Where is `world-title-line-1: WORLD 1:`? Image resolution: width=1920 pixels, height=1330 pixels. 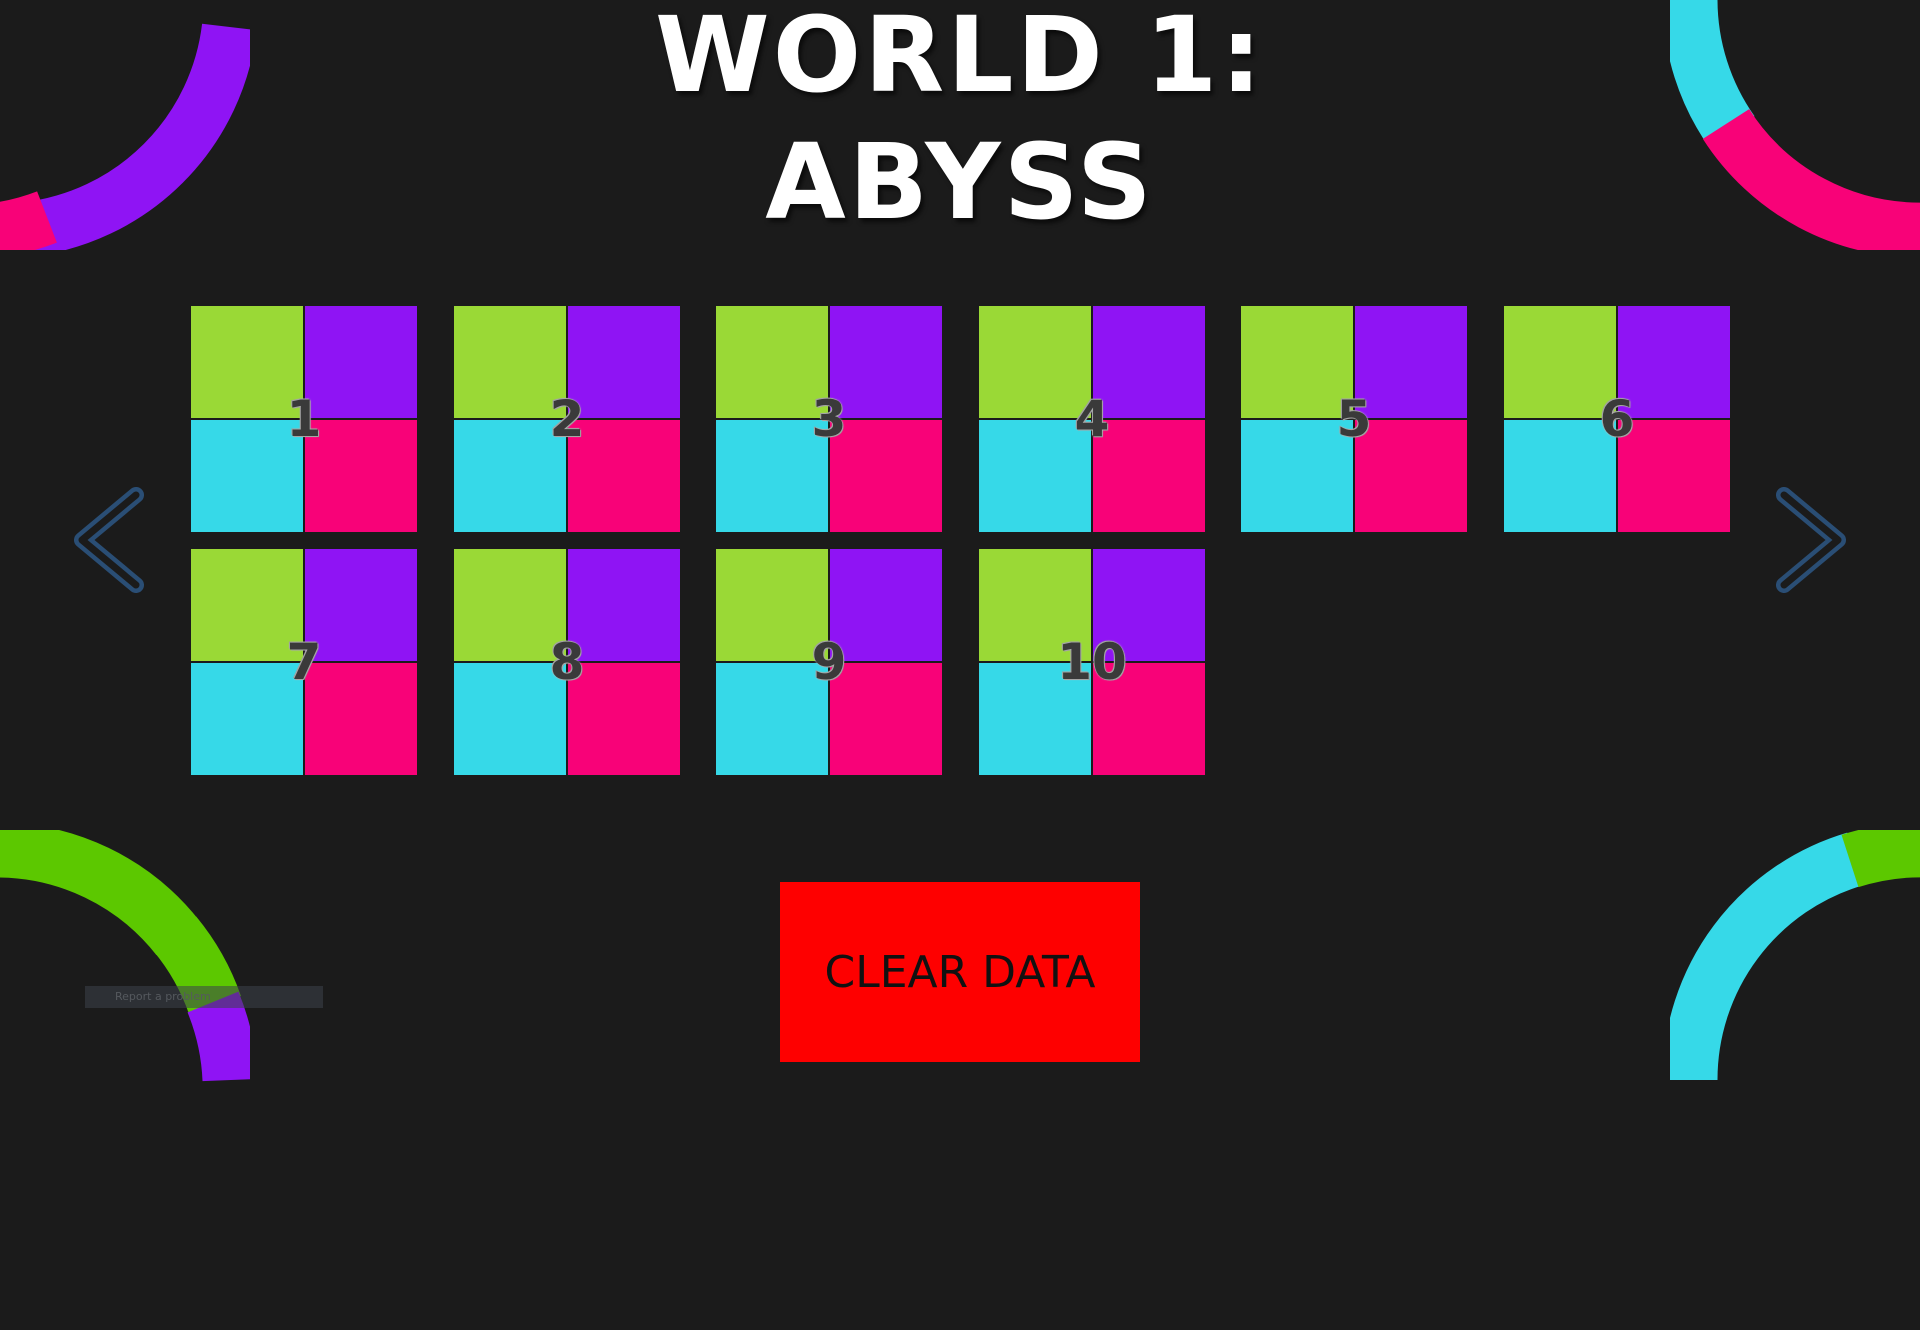
world-title-line-1: WORLD 1: is located at coordinates (960, 58).